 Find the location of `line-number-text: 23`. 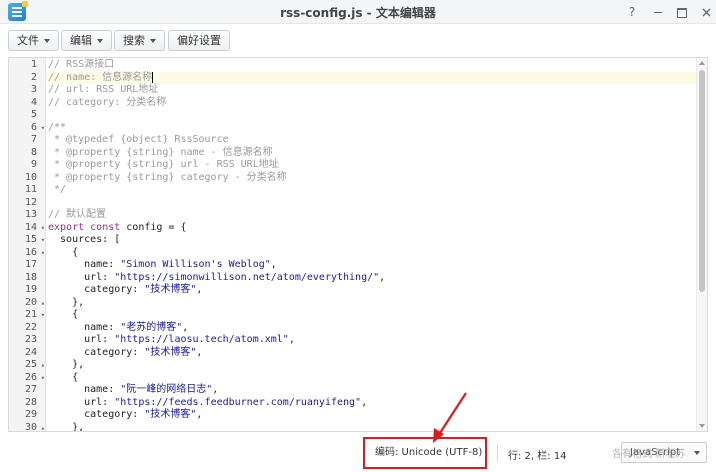

line-number-text: 23 is located at coordinates (30, 339).